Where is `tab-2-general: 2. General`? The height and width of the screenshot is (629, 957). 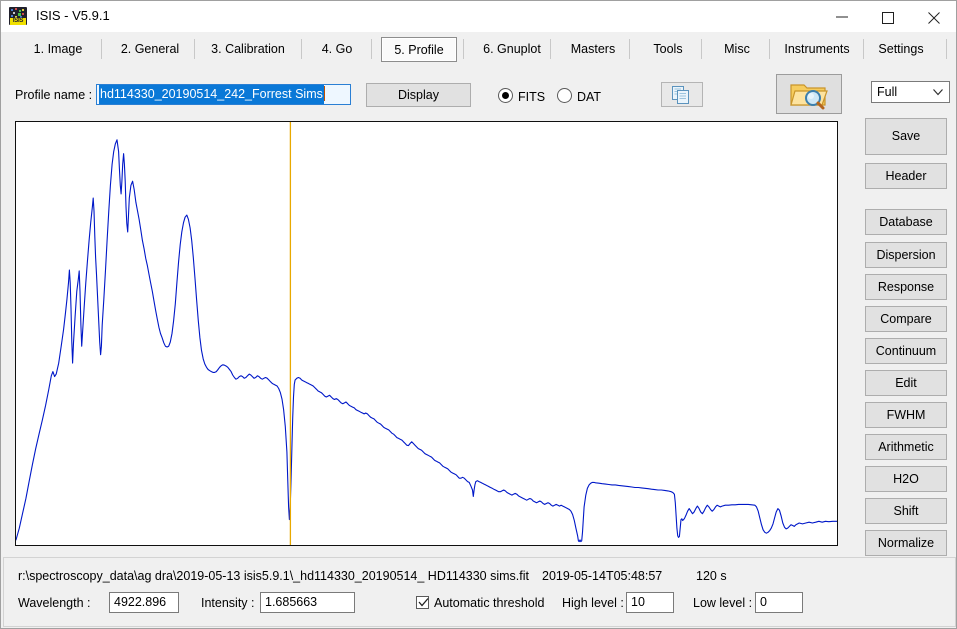
tab-2-general: 2. General is located at coordinates (150, 49).